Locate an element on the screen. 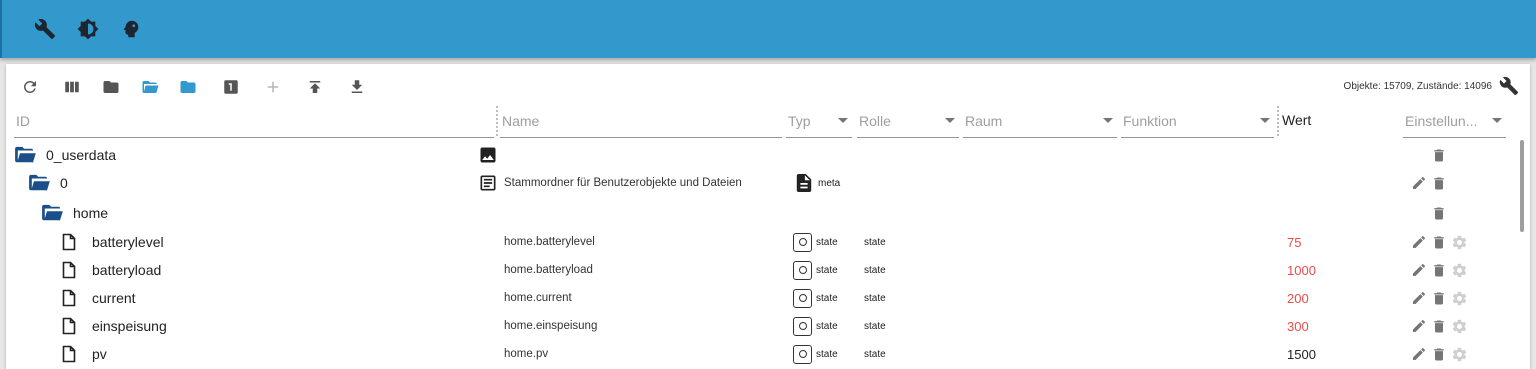  name-filter-input: Name is located at coordinates (641, 122).